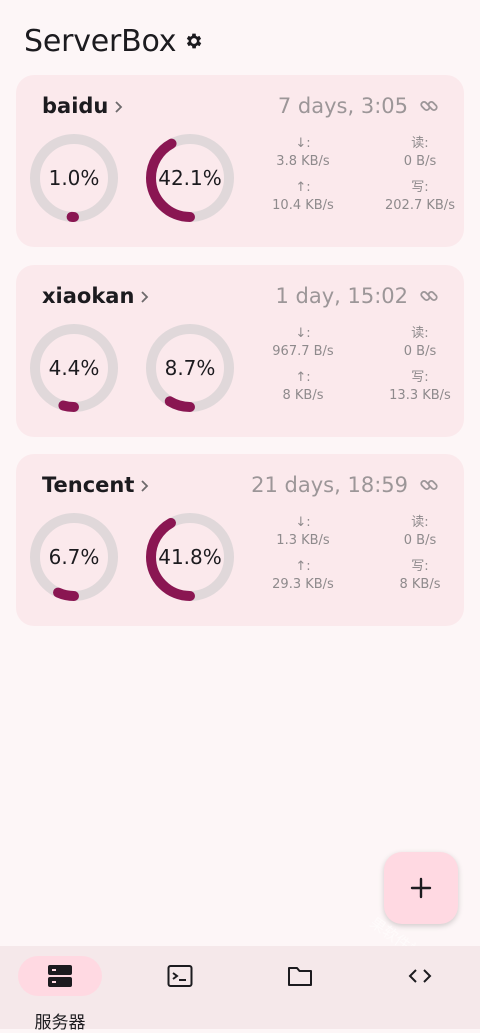 This screenshot has height=1033, width=480. Describe the element at coordinates (181, 991) in the screenshot. I see `nav-item-terminal` at that location.